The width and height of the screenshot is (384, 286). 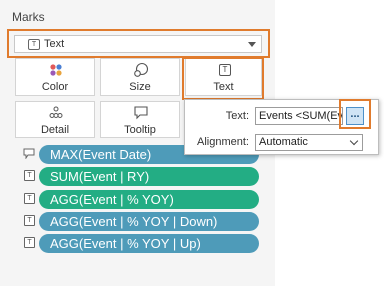 What do you see at coordinates (223, 142) in the screenshot?
I see `alignment-label: Alignment:` at bounding box center [223, 142].